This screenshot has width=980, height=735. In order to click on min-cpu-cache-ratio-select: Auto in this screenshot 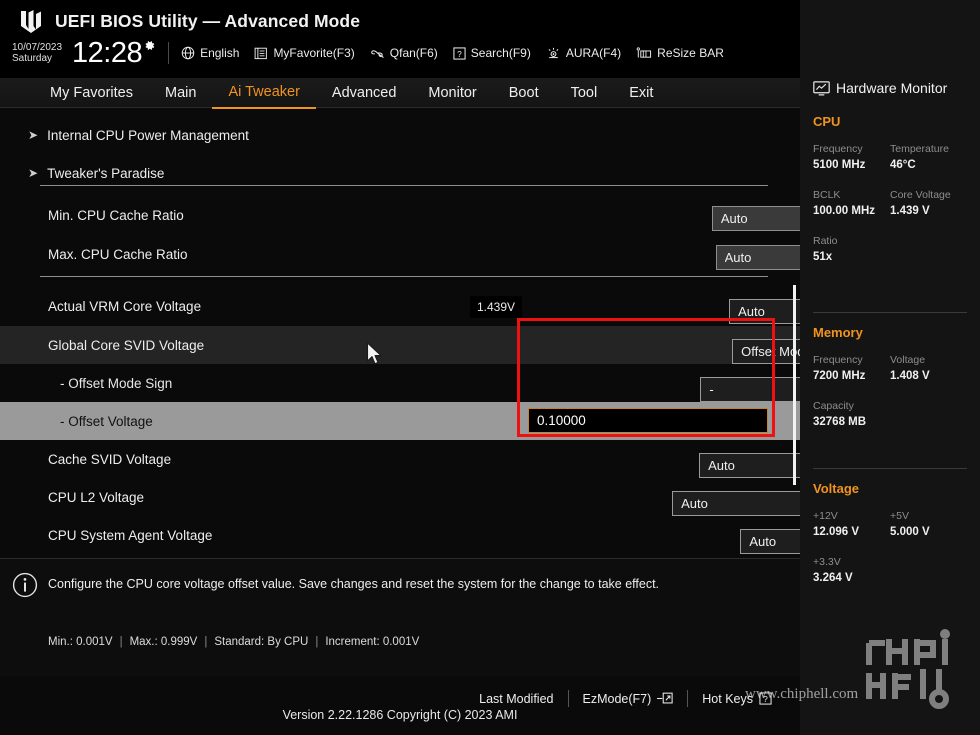, I will do `click(755, 218)`.